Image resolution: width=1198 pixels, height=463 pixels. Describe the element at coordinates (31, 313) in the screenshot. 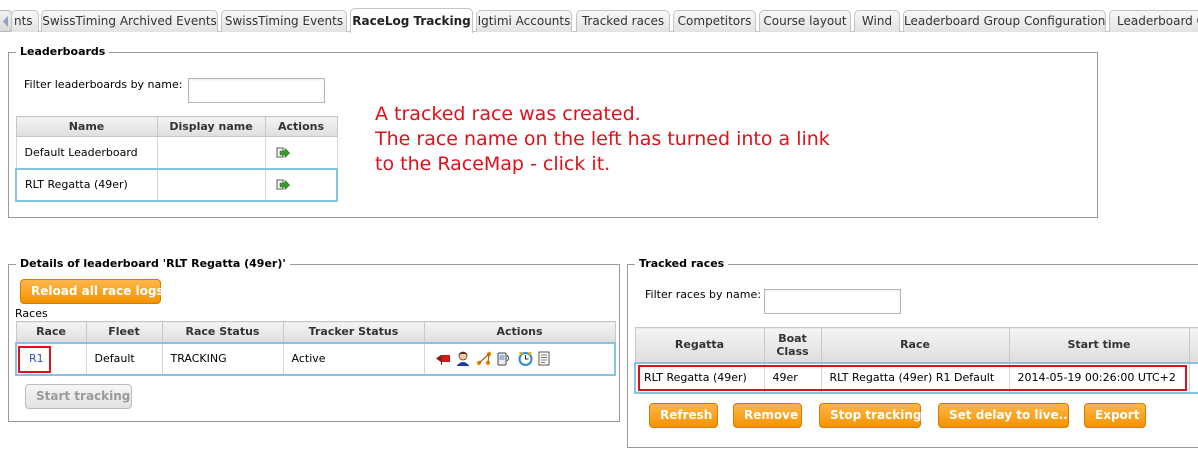

I see `races-label: Races` at that location.